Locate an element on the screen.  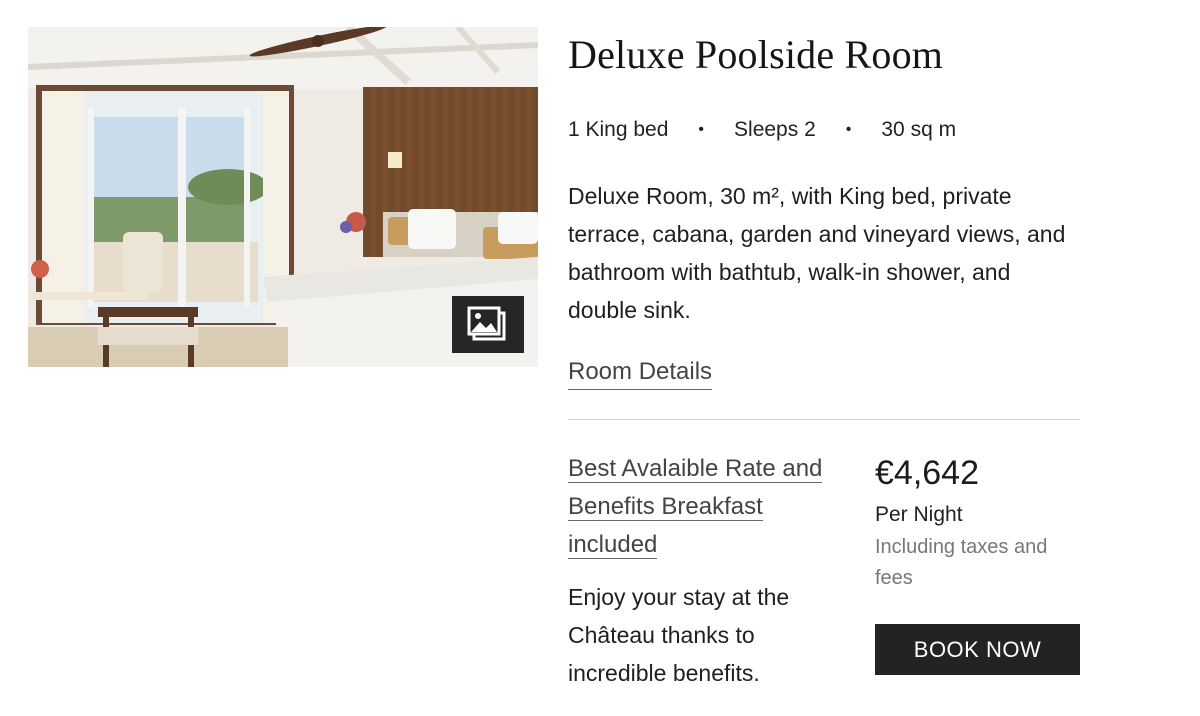
room-title: Deluxe Poolside Room is located at coordinates (756, 54).